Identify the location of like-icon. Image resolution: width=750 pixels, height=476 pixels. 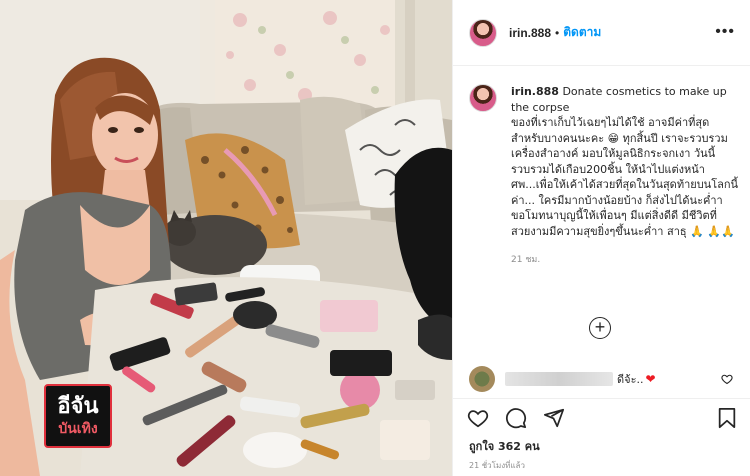
(478, 418).